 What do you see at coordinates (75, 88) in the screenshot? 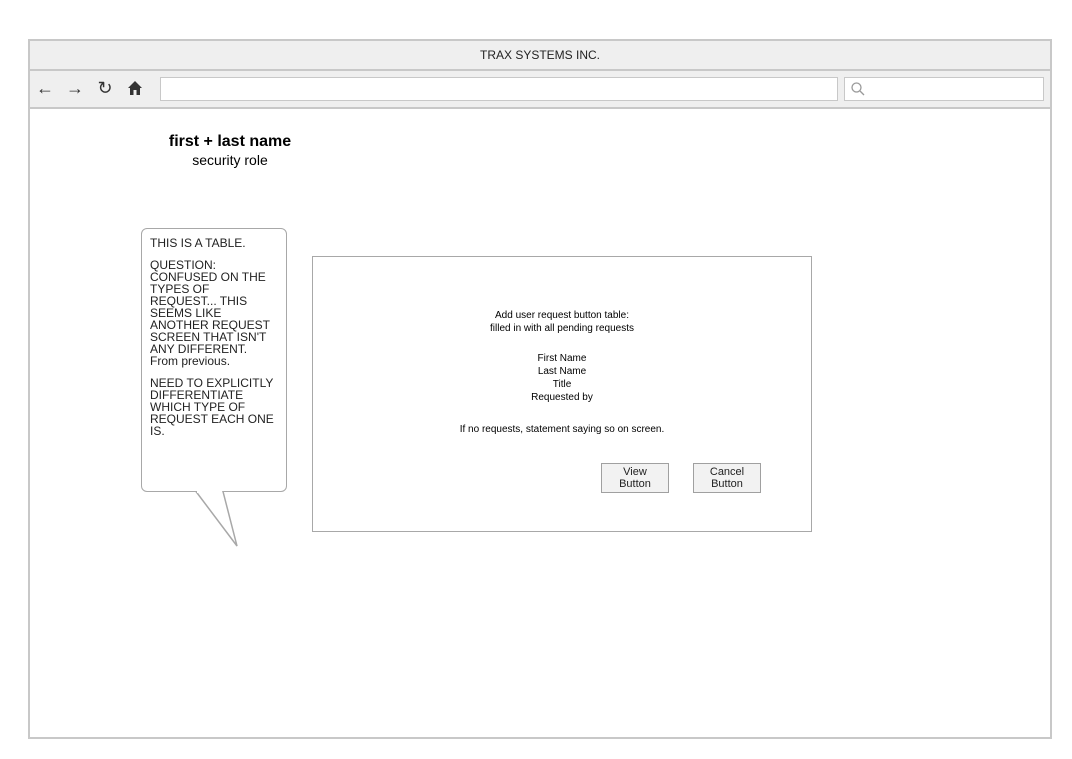
I see `forward-arrow-icon: →` at bounding box center [75, 88].